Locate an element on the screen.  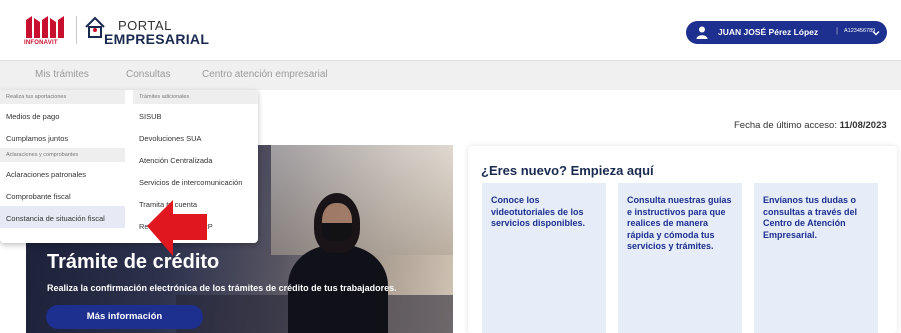
menu-item-comprobante-fiscal: Comprobante fiscal is located at coordinates (62, 195).